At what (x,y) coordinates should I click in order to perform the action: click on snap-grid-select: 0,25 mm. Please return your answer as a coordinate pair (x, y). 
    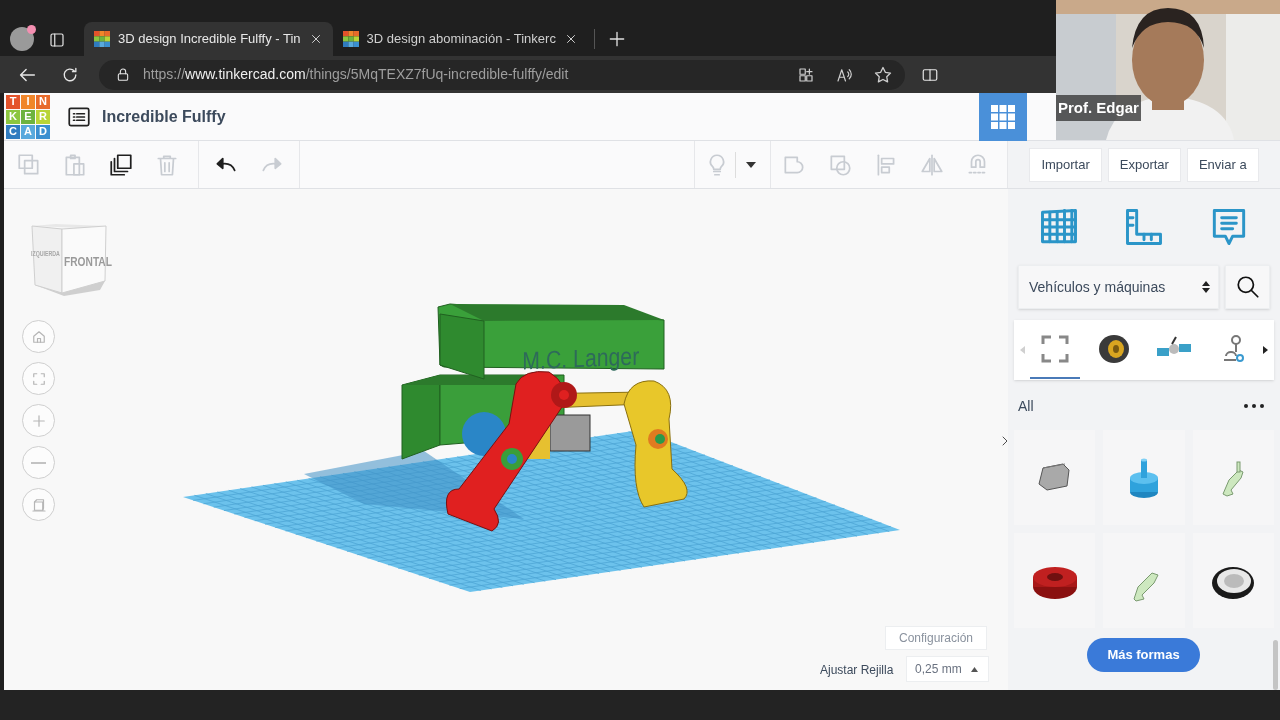
    Looking at the image, I should click on (947, 669).